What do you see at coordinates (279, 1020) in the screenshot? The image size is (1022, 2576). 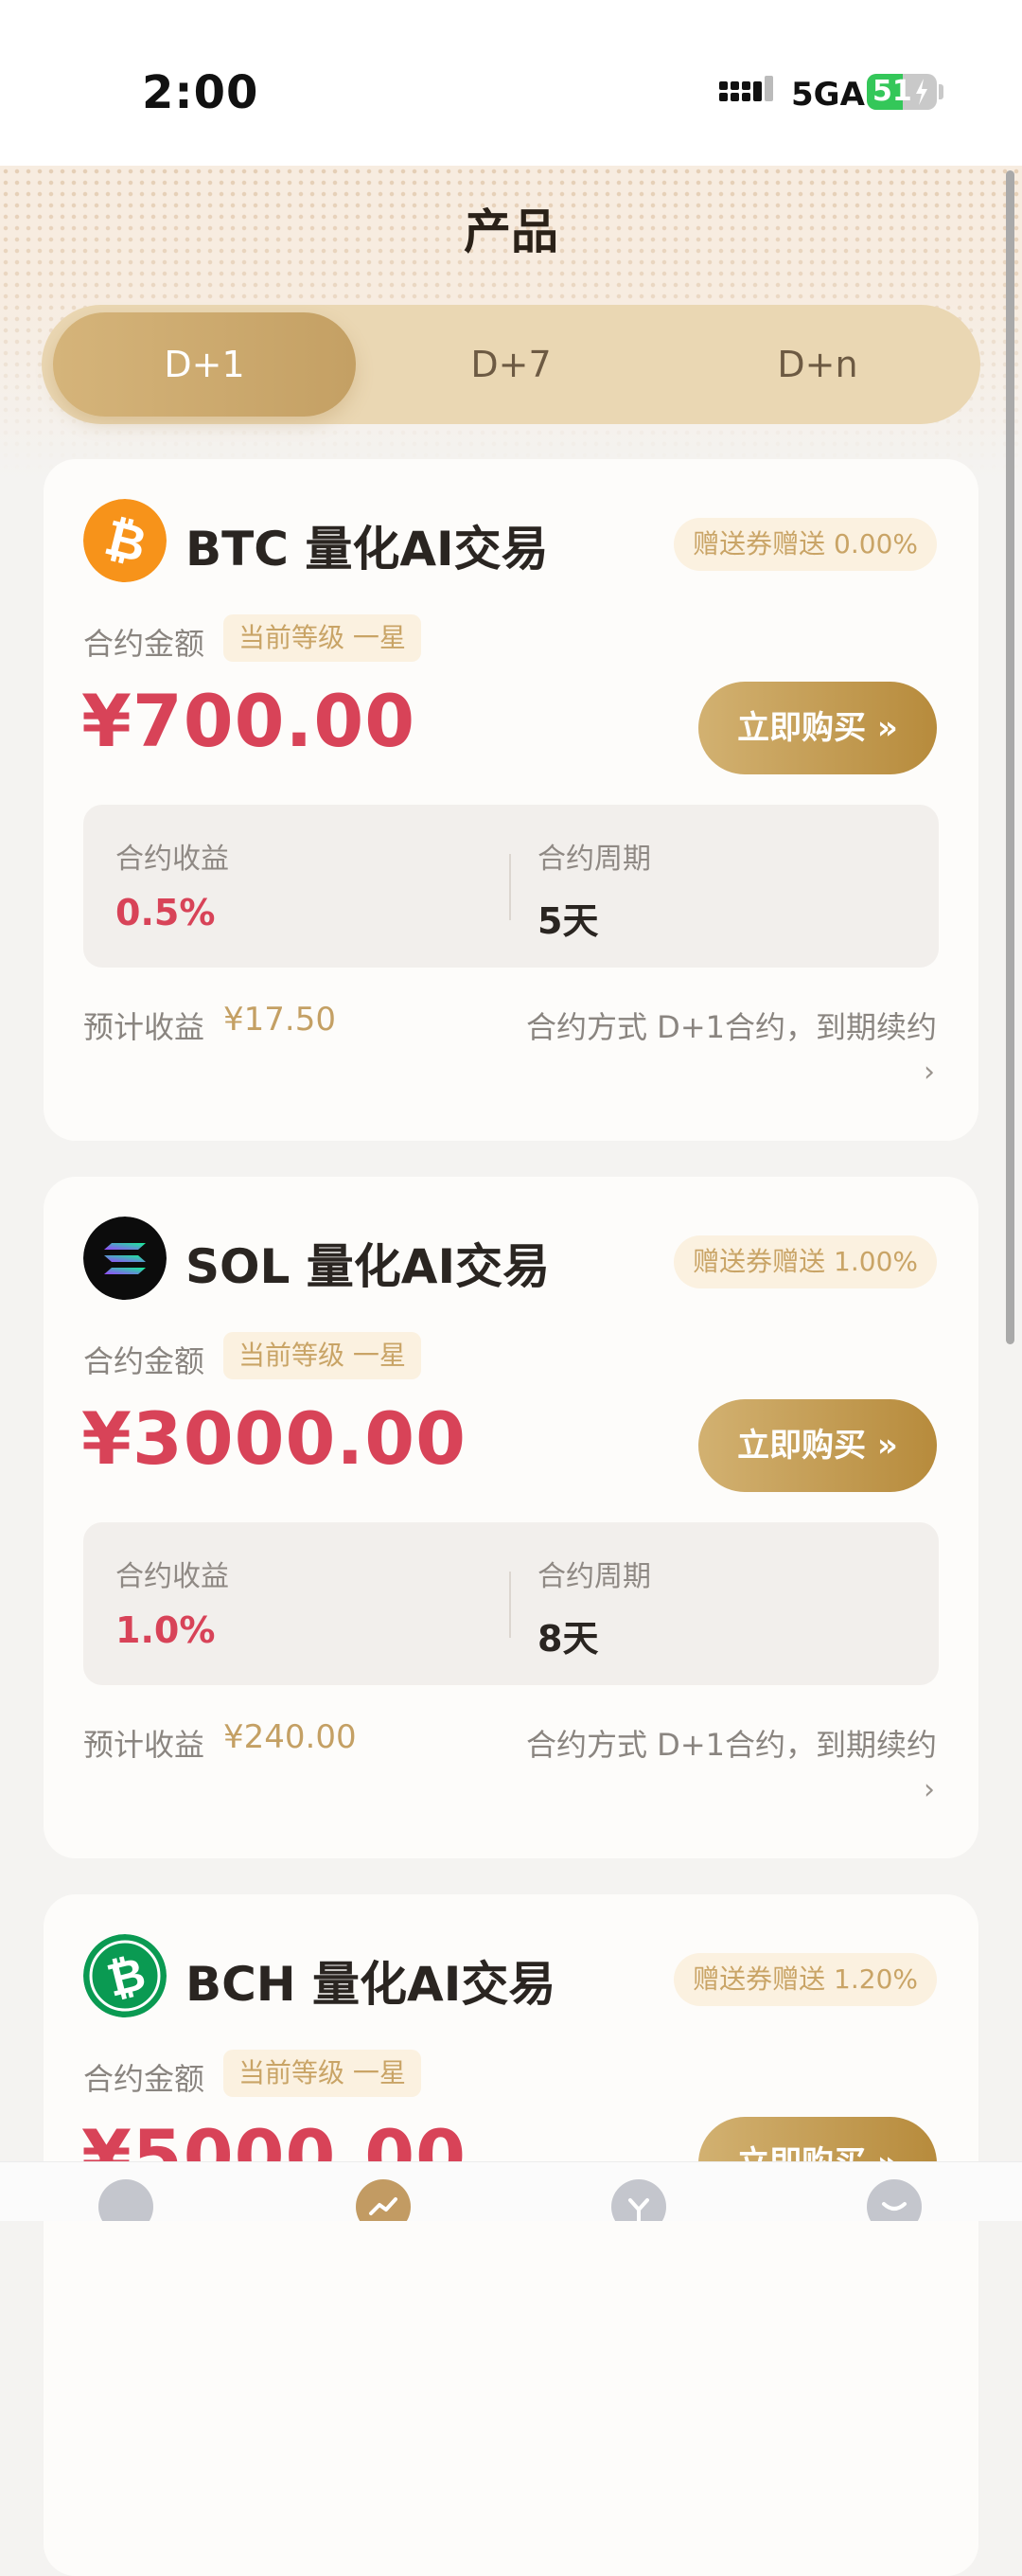 I see `estimated-earnings-value: ¥17.50` at bounding box center [279, 1020].